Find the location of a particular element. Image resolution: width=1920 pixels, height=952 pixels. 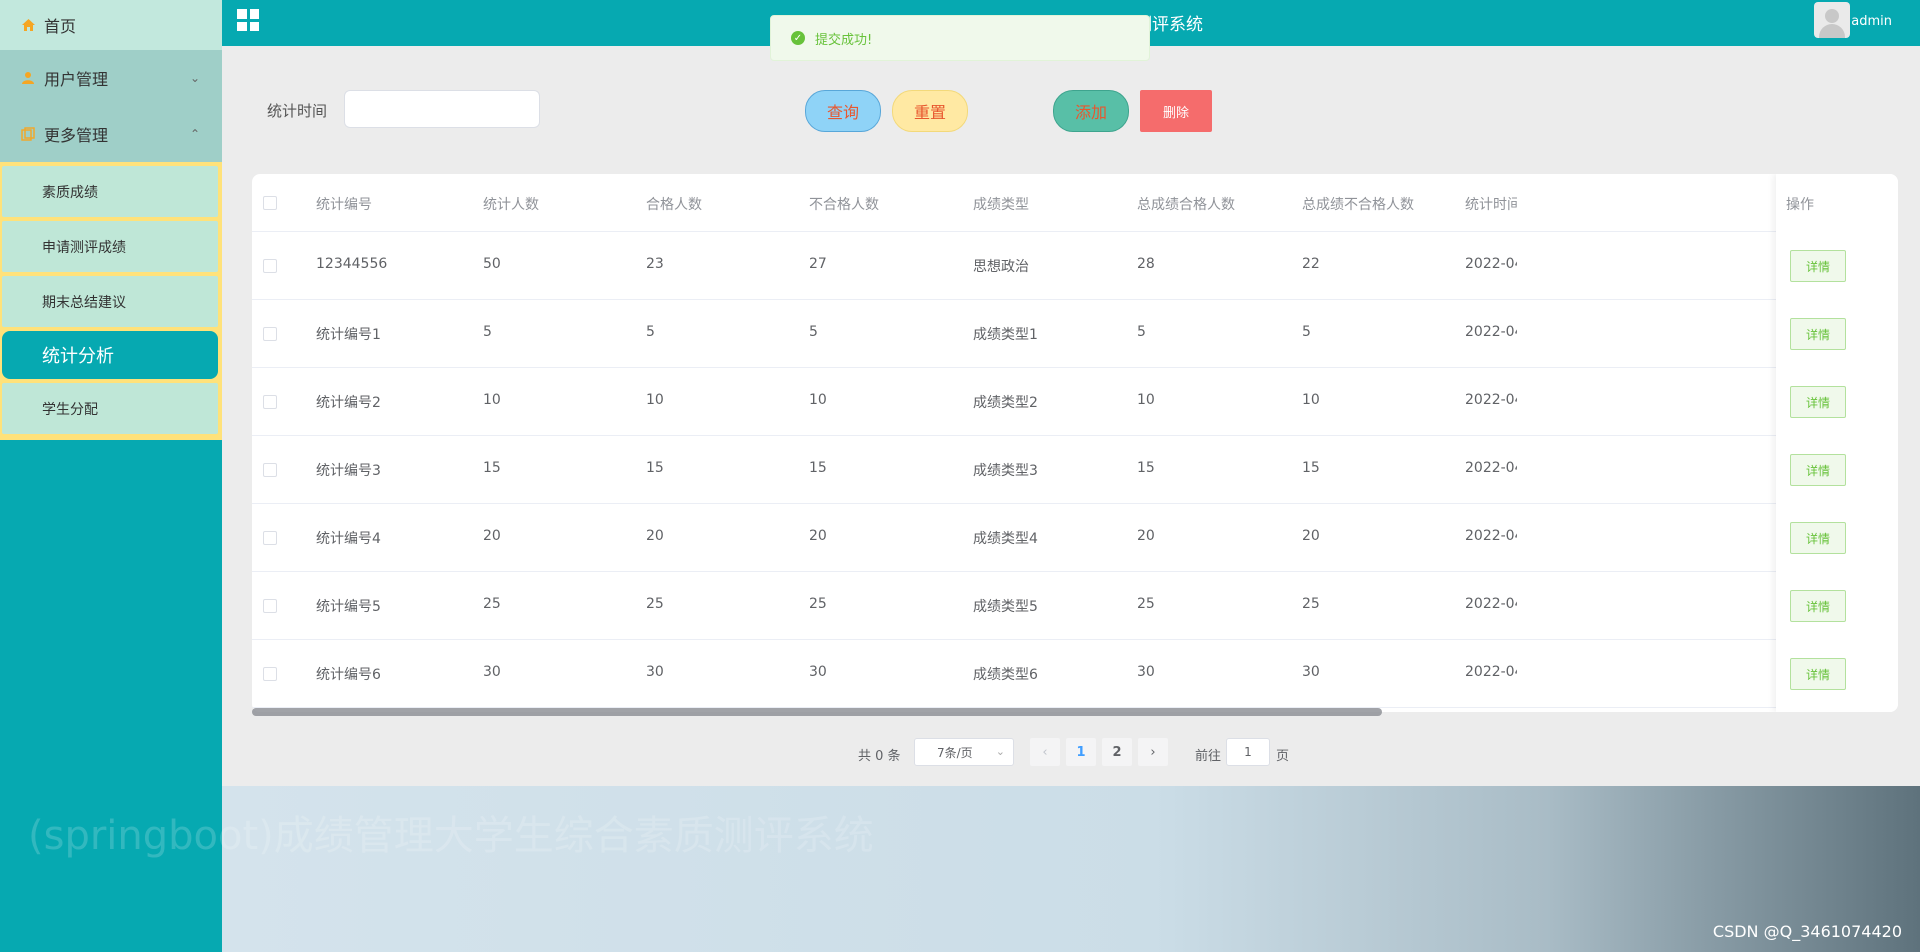

table-cell: 成绩类型5 is located at coordinates (1005, 607).